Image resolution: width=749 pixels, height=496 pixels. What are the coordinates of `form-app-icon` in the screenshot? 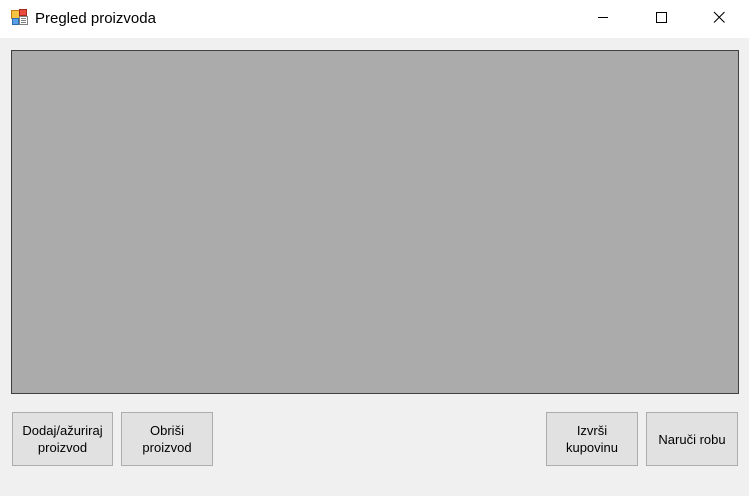 It's located at (19, 17).